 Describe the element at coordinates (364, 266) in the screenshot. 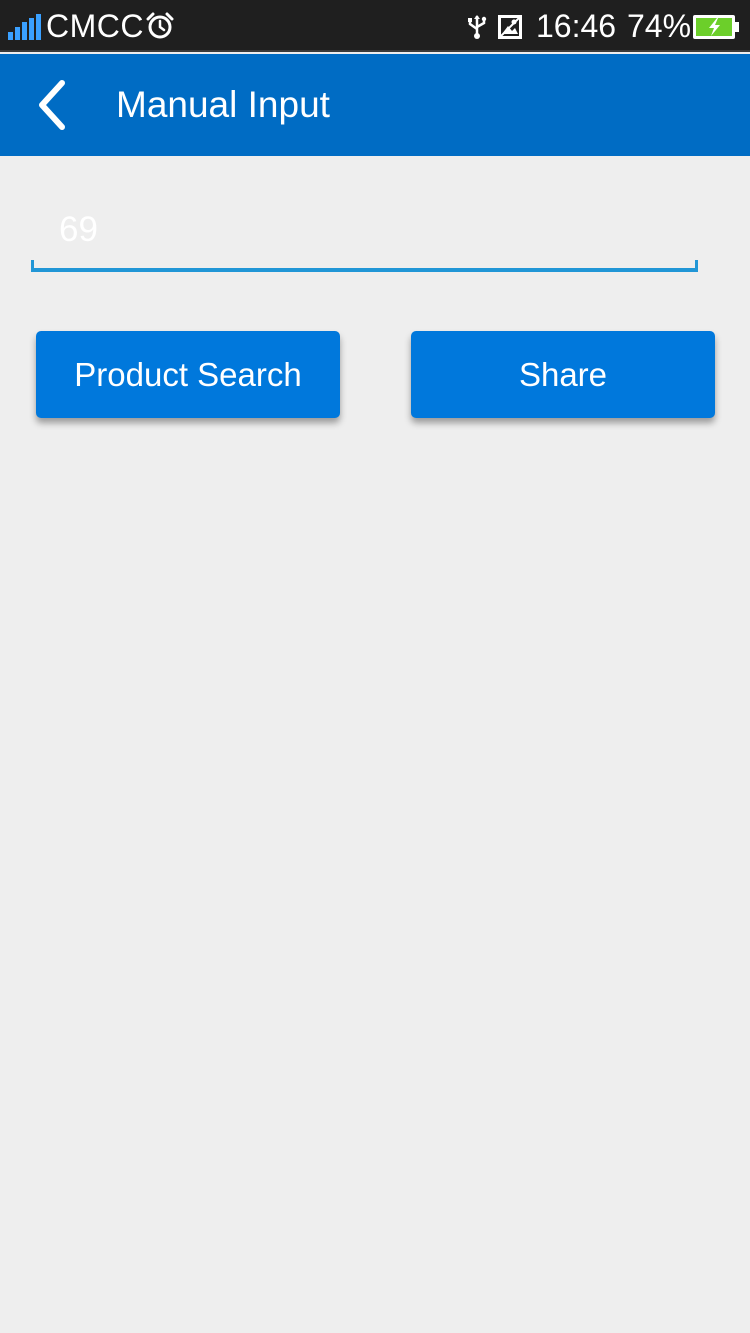

I see `input-underline` at that location.